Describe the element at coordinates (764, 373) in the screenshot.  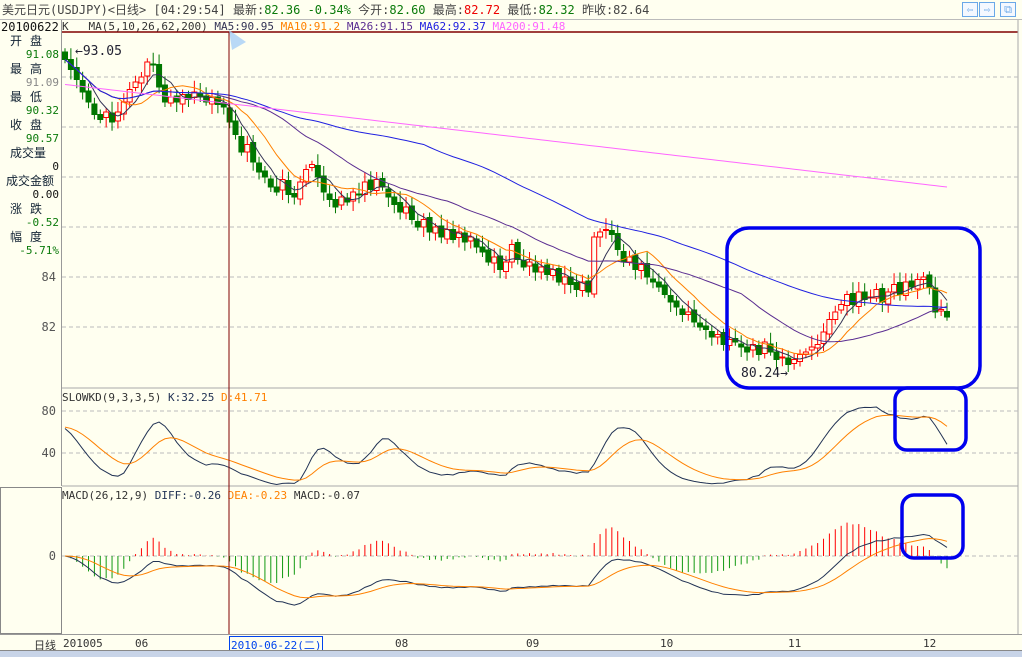
I see `low-annotation: 80.24→` at that location.